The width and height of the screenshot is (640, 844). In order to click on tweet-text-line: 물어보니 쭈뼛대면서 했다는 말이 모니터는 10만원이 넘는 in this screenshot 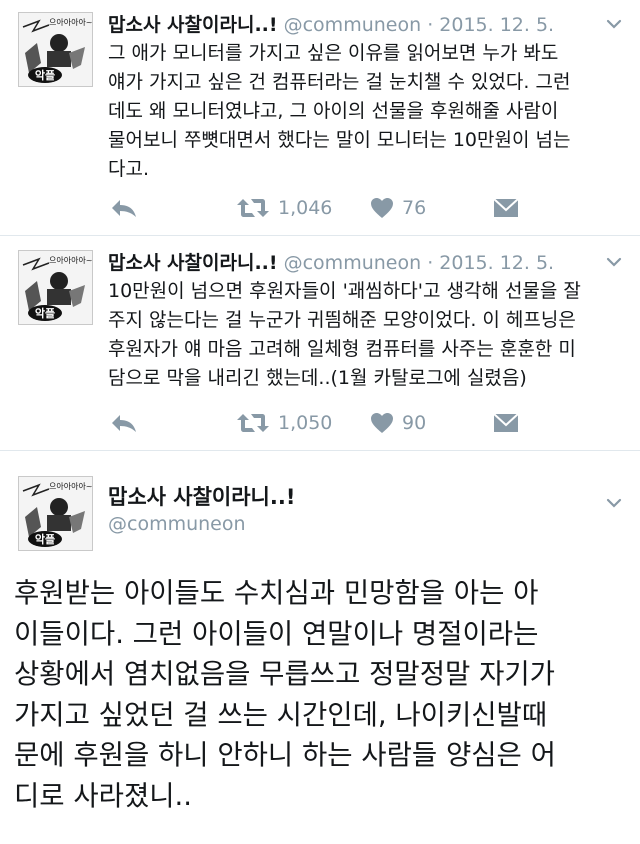, I will do `click(339, 140)`.